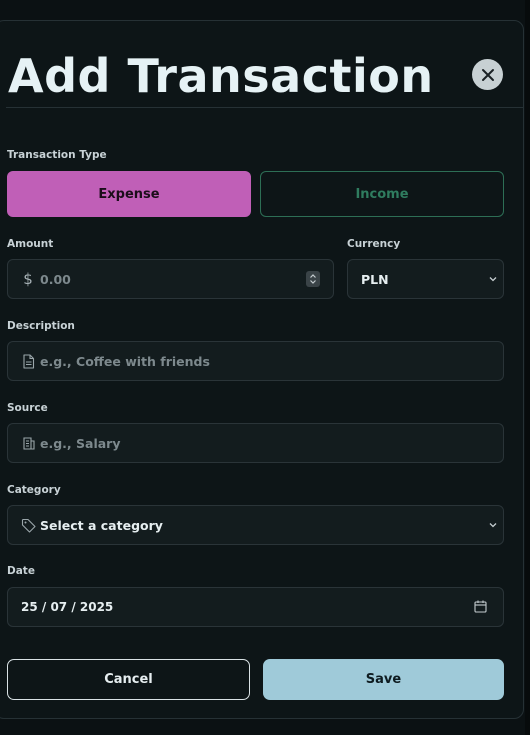  What do you see at coordinates (57, 155) in the screenshot?
I see `transaction-type-label: Transaction Type` at bounding box center [57, 155].